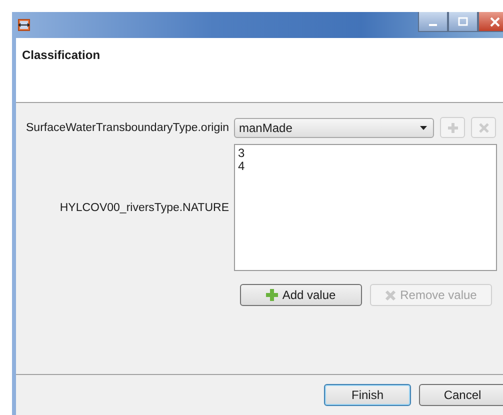  What do you see at coordinates (61, 55) in the screenshot?
I see `page-title: Classification` at bounding box center [61, 55].